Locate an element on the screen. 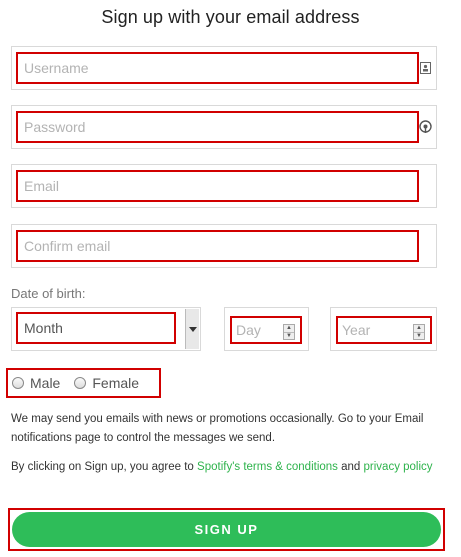 This screenshot has width=461, height=557. email-field is located at coordinates (217, 186).